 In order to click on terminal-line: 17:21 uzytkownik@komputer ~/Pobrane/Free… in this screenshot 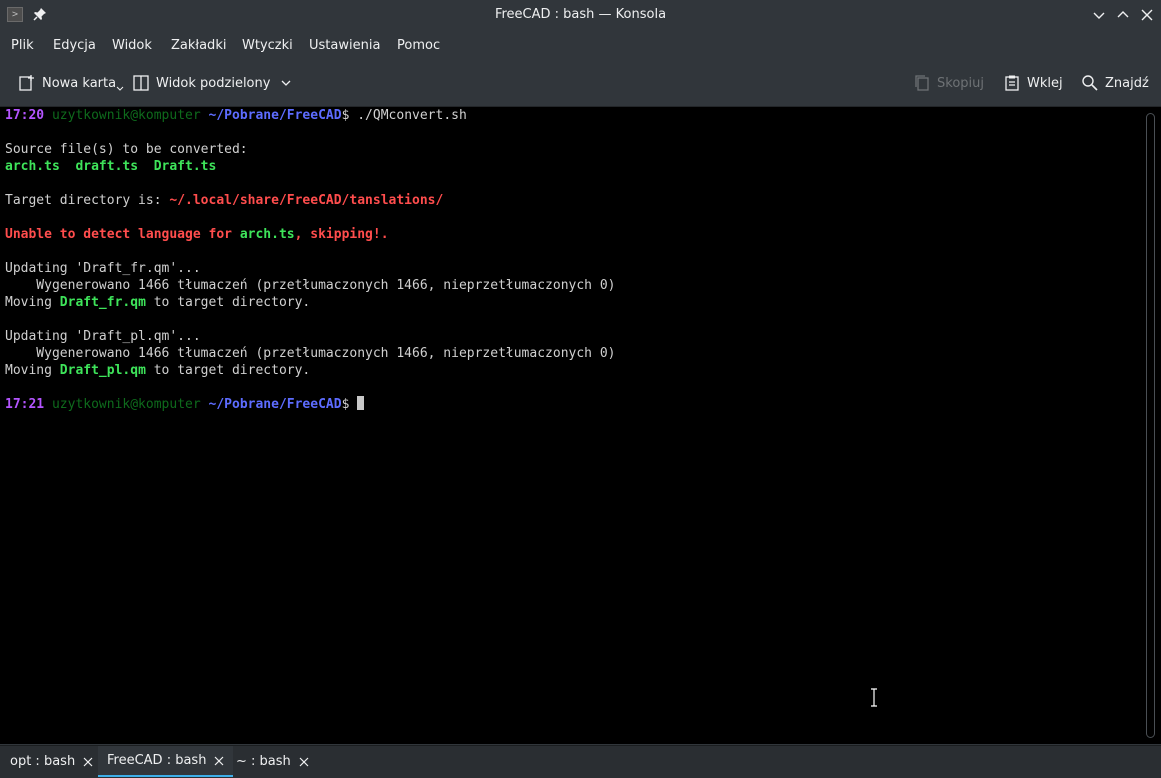, I will do `click(185, 404)`.